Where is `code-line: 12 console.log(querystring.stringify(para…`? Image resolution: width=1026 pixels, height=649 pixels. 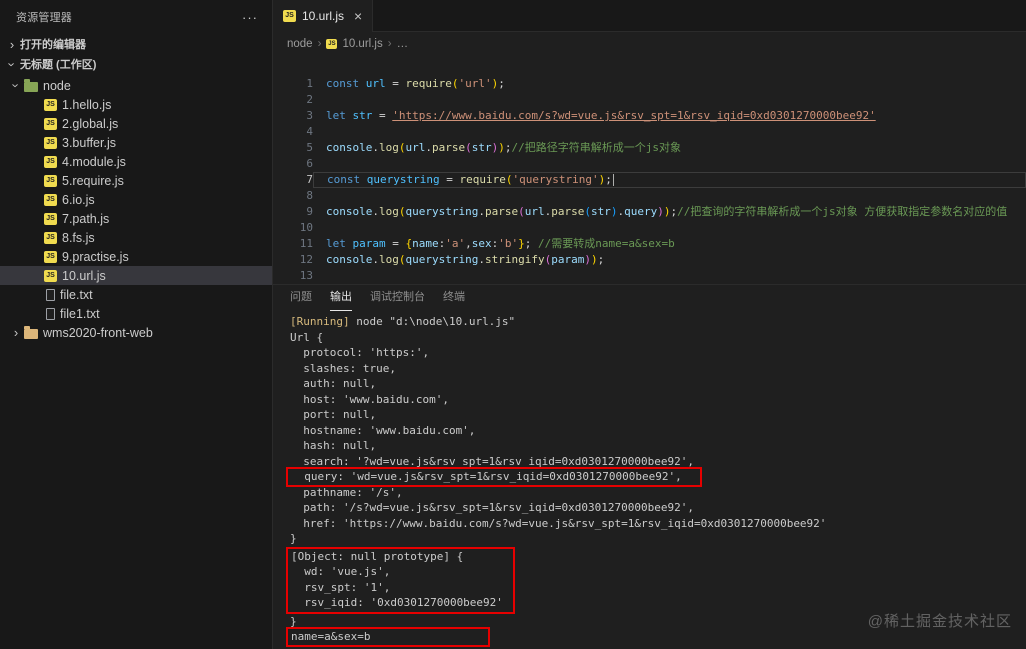
code-line: 12 console.log(querystring.stringify(para… is located at coordinates (649, 260).